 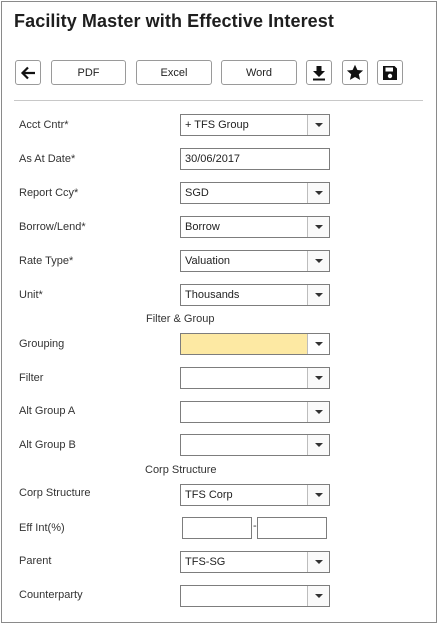 What do you see at coordinates (213, 159) in the screenshot?
I see `as-at-date-value: 30/06/2017` at bounding box center [213, 159].